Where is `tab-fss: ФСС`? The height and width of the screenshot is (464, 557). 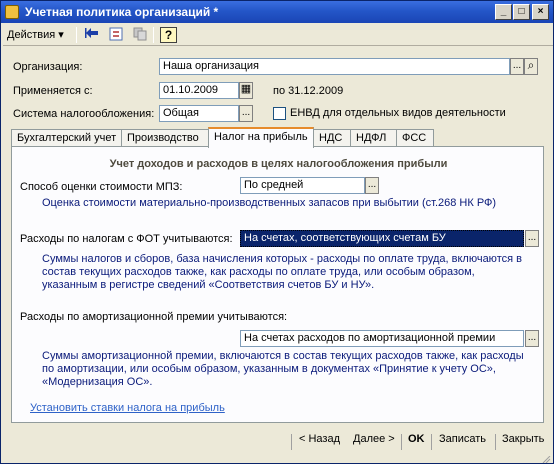 tab-fss: ФСС is located at coordinates (415, 138).